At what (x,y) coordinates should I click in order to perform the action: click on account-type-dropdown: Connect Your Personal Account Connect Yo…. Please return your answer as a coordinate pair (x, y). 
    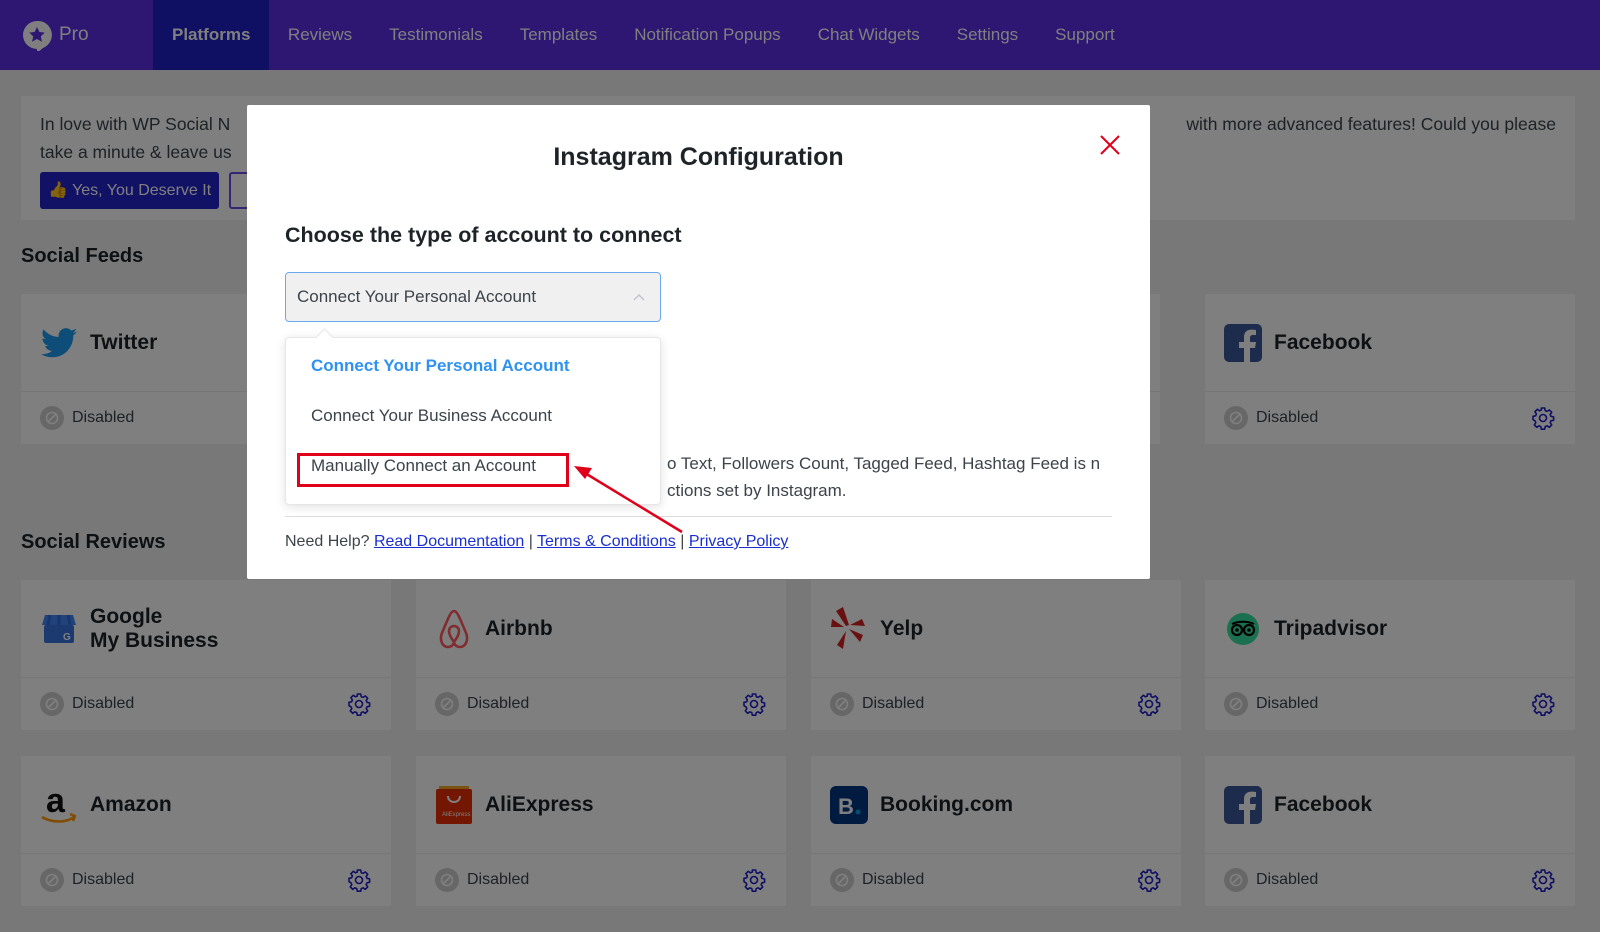
    Looking at the image, I should click on (473, 421).